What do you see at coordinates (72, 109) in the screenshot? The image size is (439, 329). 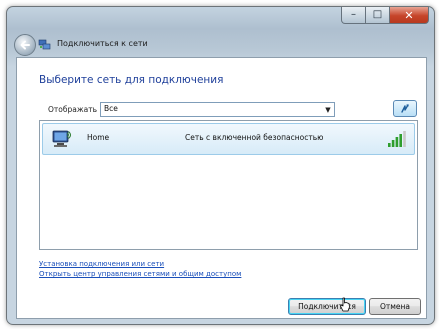 I see `filter-label: Отображать` at bounding box center [72, 109].